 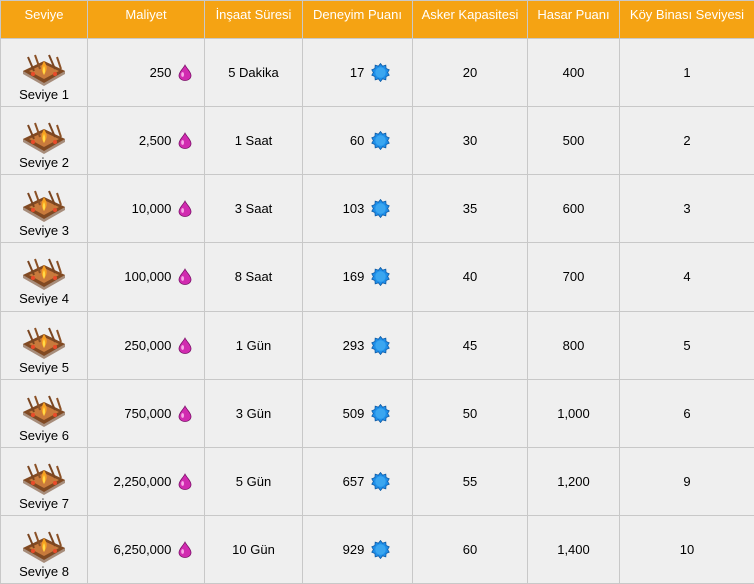 I want to click on capacity-cell: 20, so click(x=470, y=72).